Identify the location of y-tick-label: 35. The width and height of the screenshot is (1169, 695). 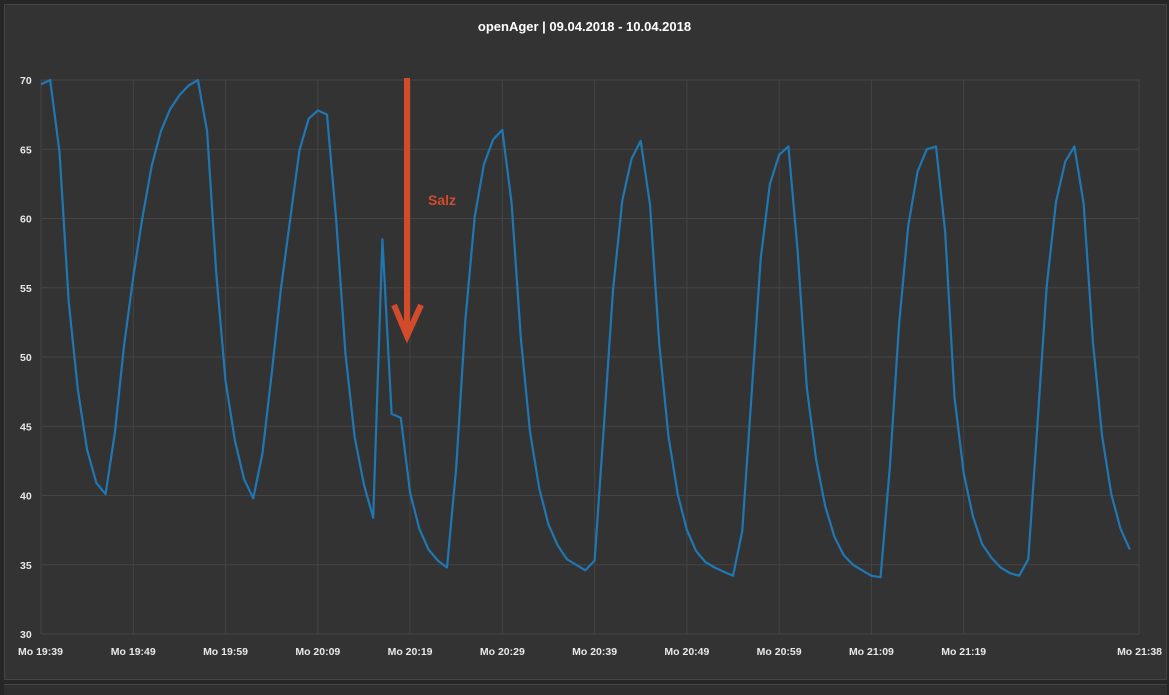
(26, 566).